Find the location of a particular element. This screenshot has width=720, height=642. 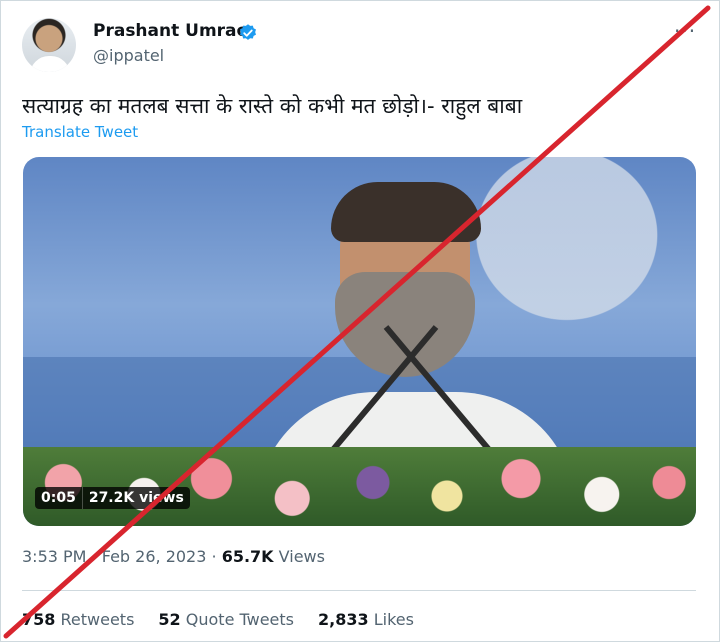

author-handle: @ippatel is located at coordinates (128, 55).